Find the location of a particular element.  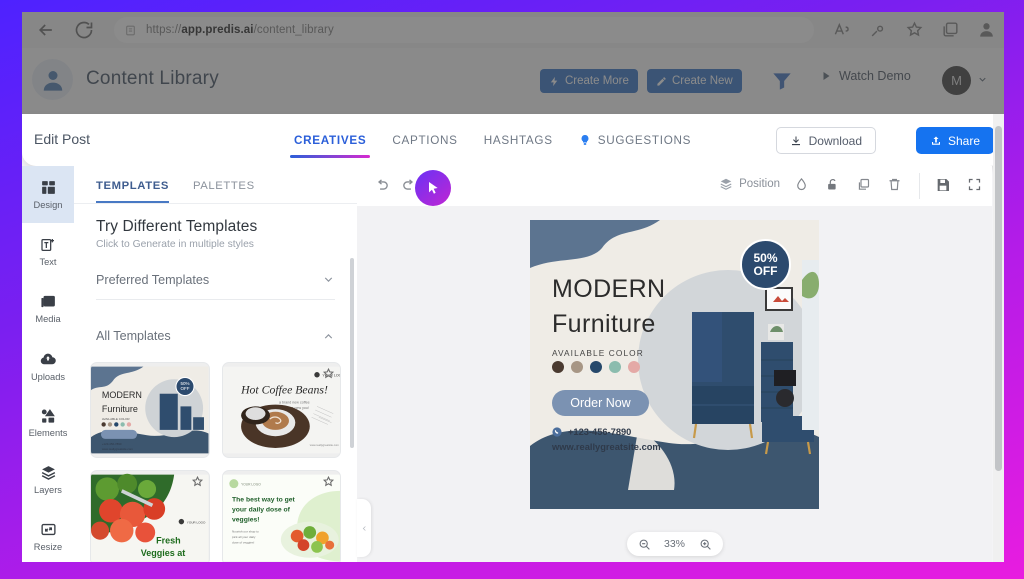

design-phone: +123-456-7890 is located at coordinates (591, 432).